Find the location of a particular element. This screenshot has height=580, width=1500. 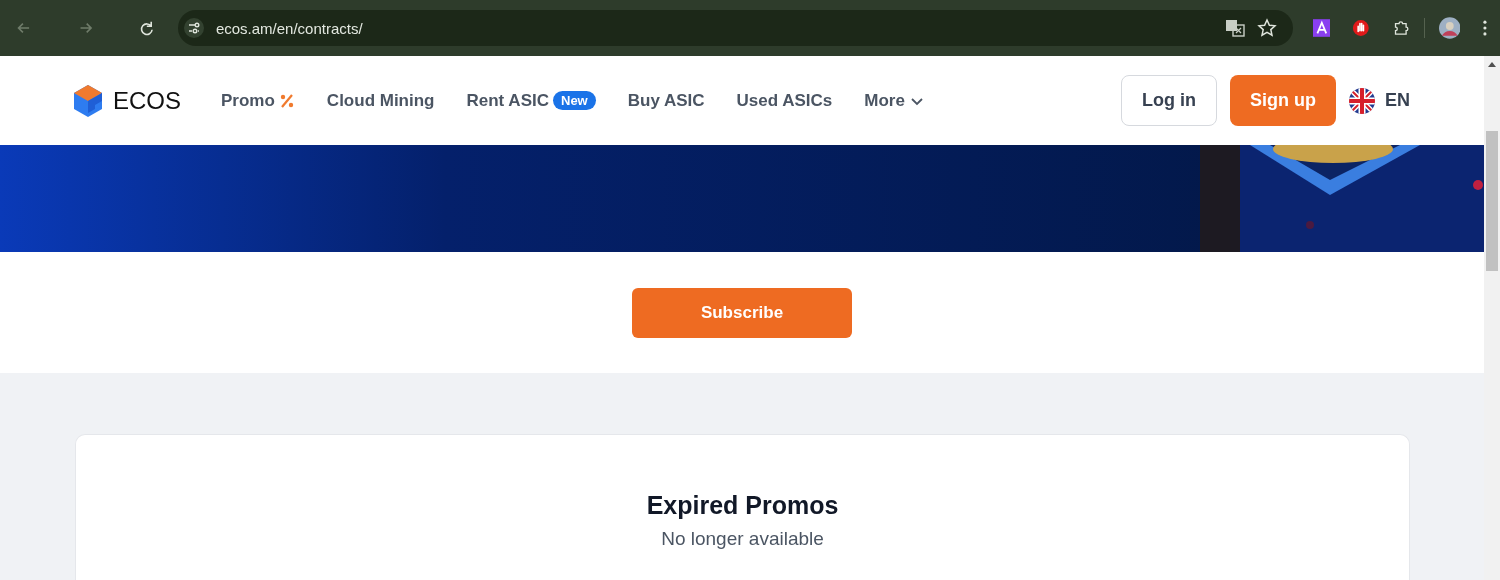

logo-text: ECOS is located at coordinates (147, 100).